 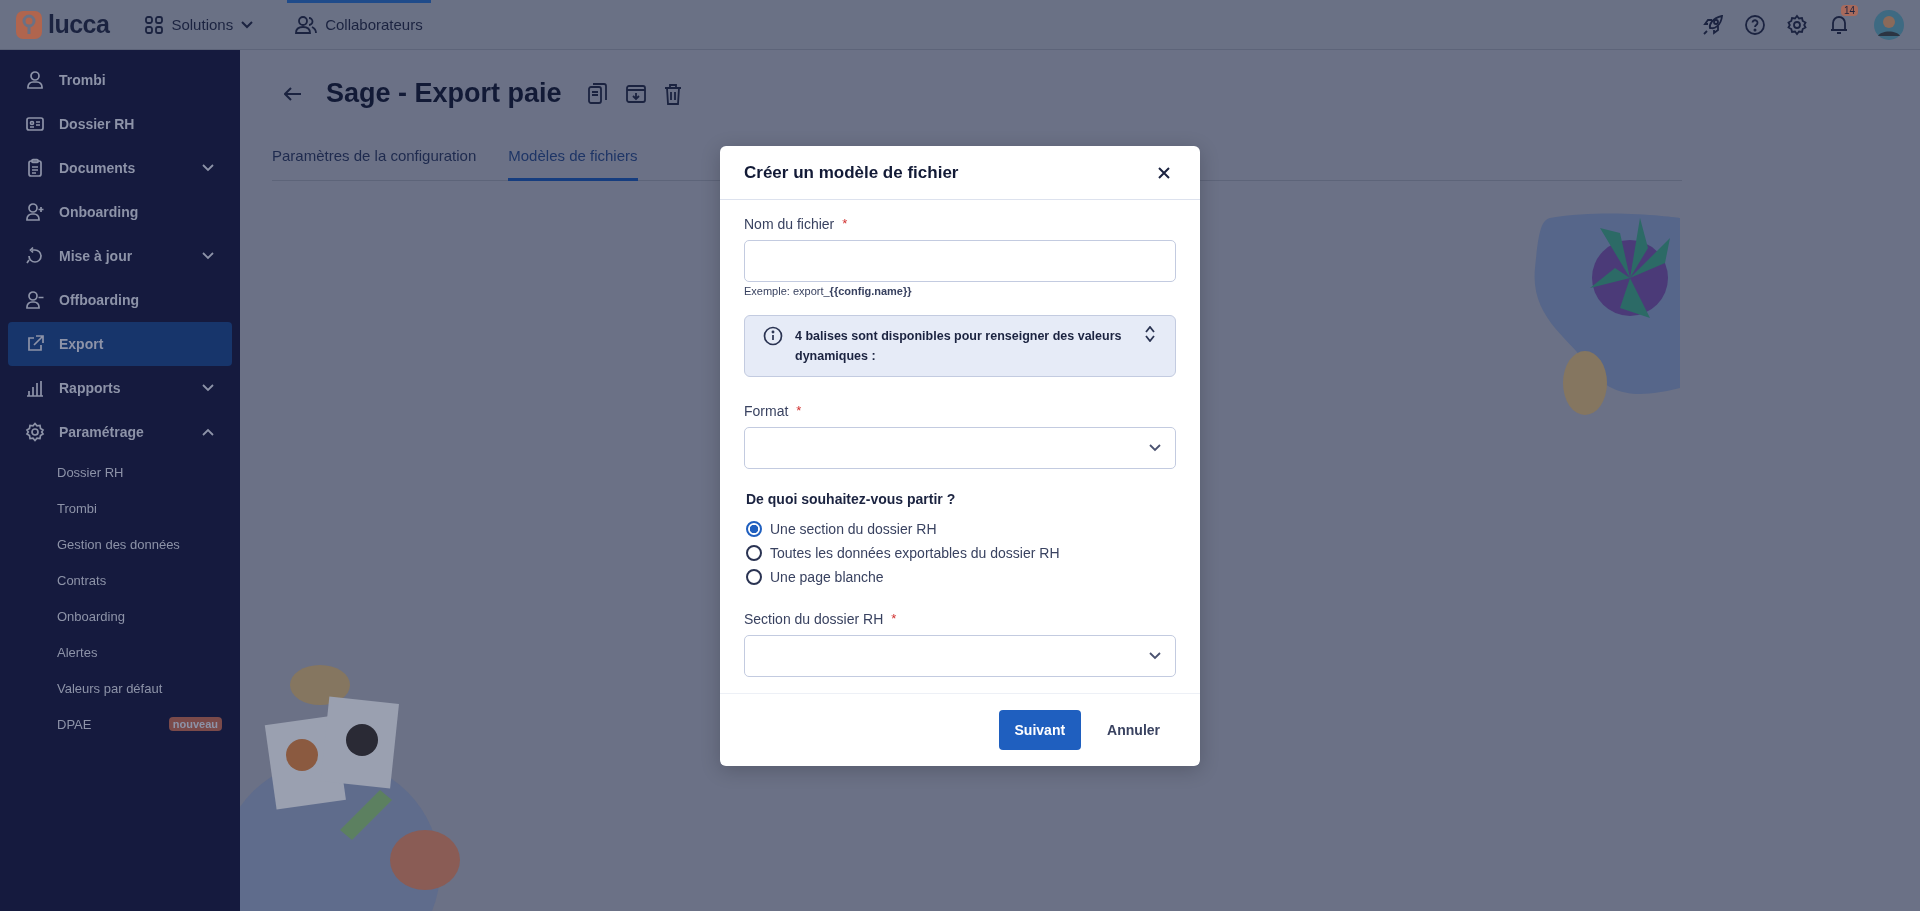 I want to click on rocket-icon, so click(x=1713, y=24).